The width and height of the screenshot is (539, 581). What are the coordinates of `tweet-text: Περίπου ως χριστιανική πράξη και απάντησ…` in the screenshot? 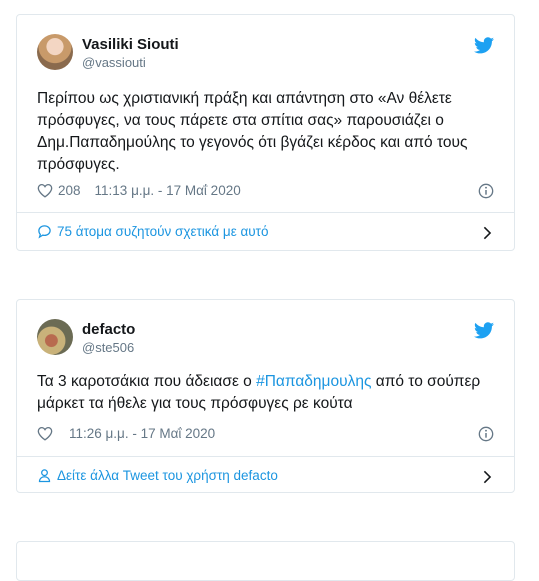 It's located at (252, 131).